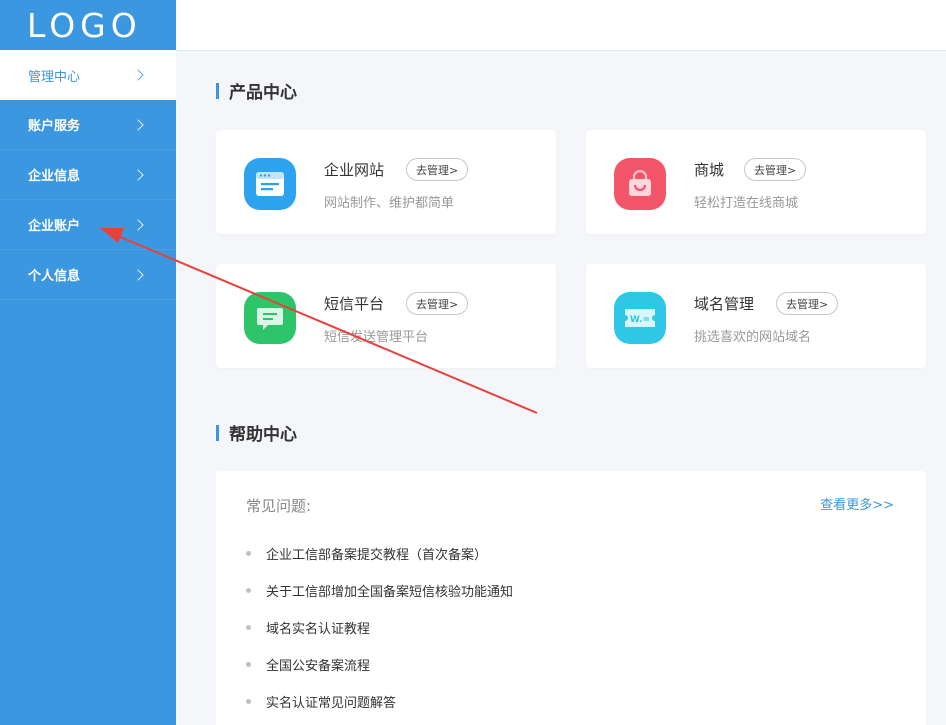  Describe the element at coordinates (88, 225) in the screenshot. I see `sidebar-item-company-account: 企业账户` at that location.